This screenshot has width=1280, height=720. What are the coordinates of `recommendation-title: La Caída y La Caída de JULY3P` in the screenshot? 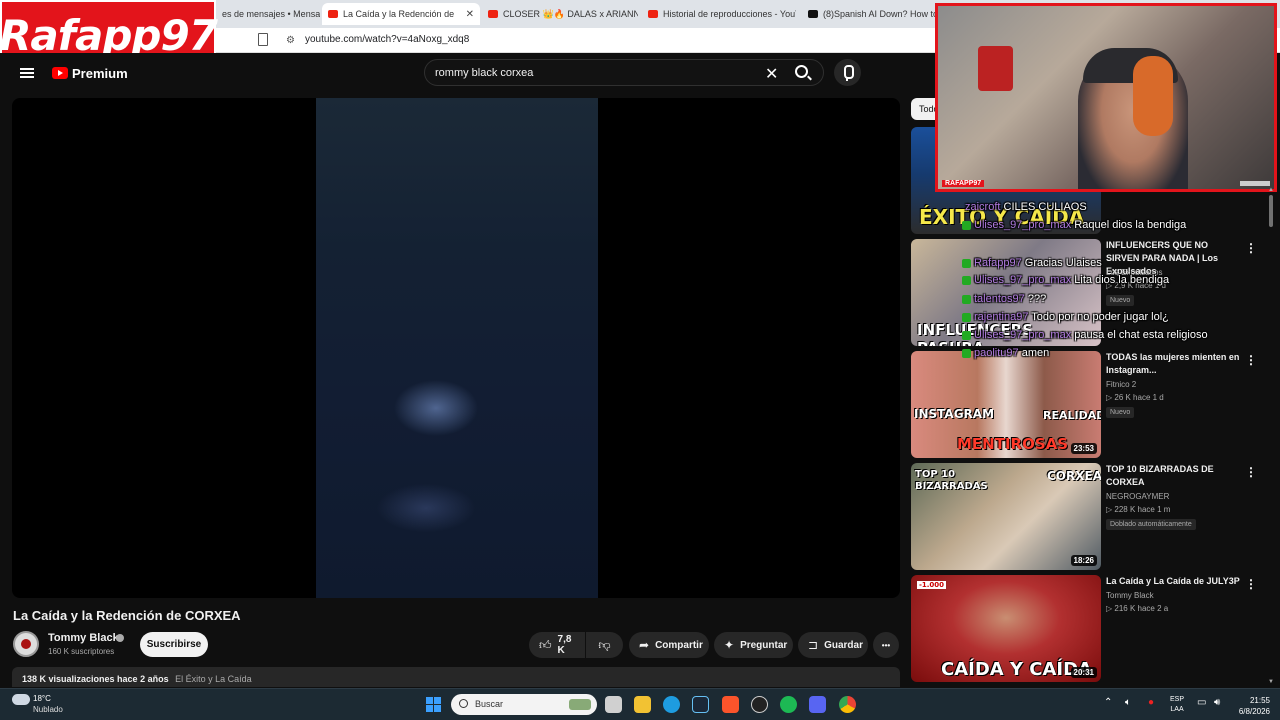 It's located at (1173, 581).